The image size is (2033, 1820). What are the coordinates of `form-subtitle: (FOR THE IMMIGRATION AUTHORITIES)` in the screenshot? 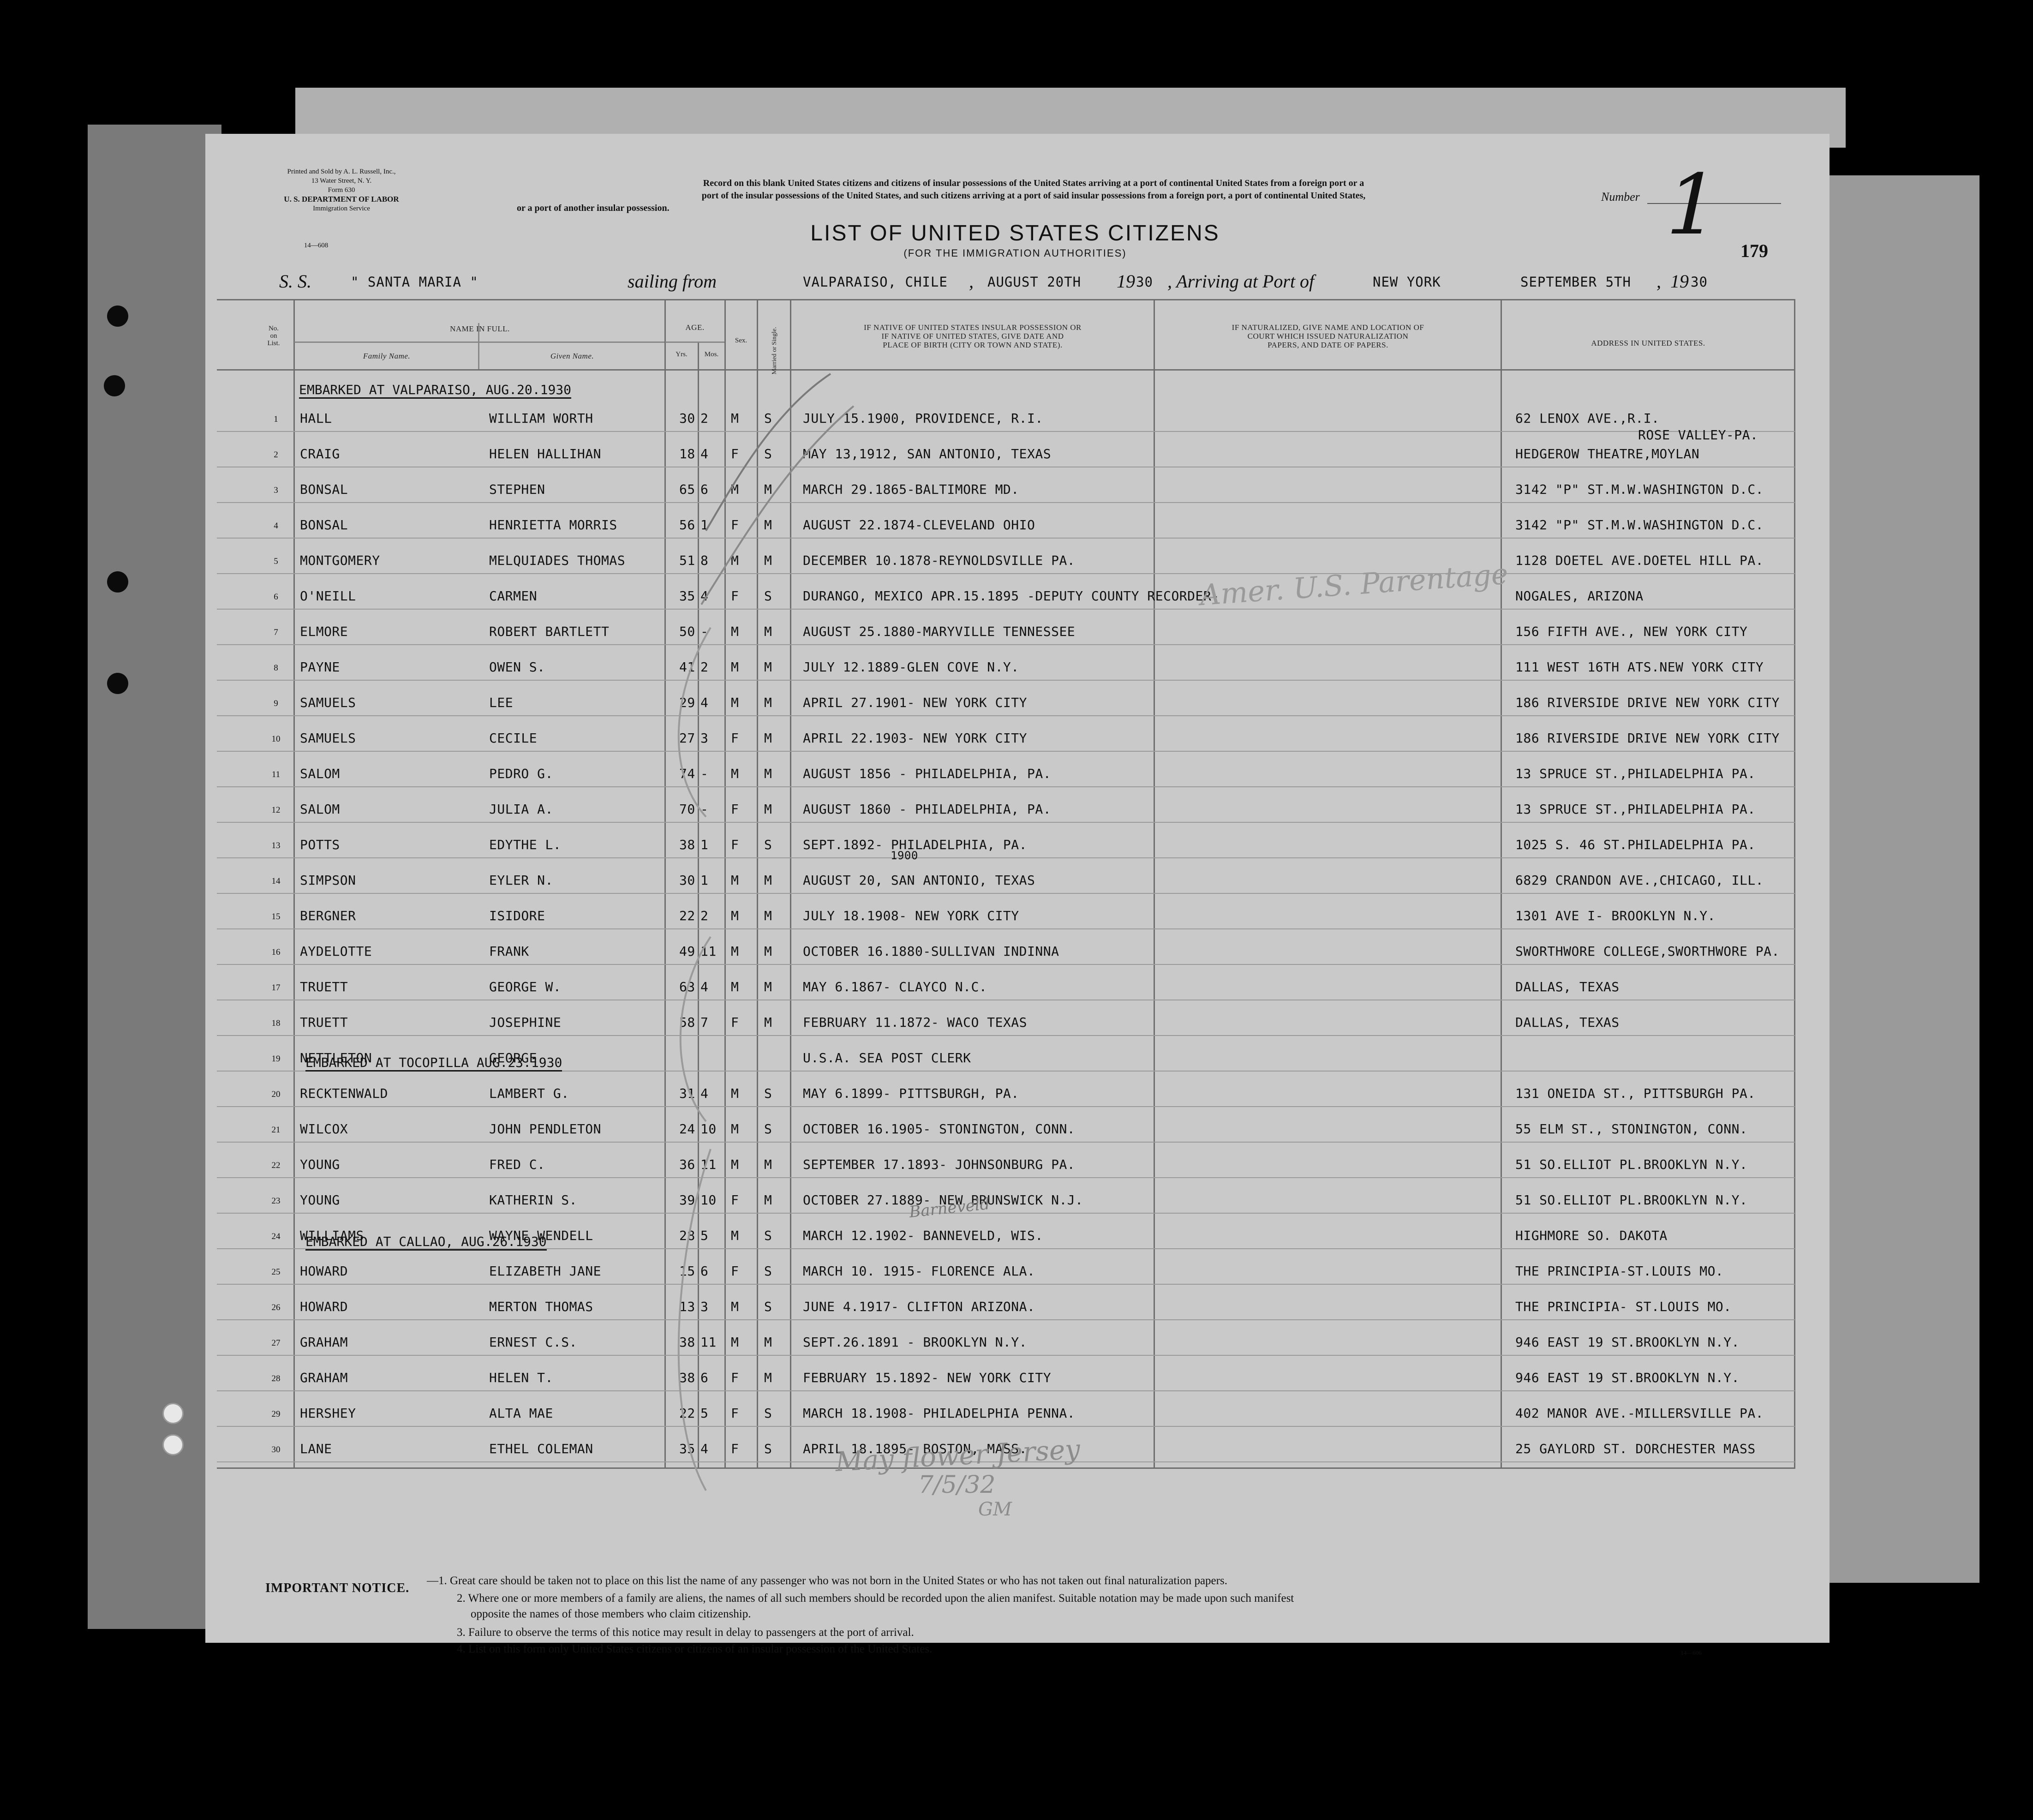 It's located at (1015, 253).